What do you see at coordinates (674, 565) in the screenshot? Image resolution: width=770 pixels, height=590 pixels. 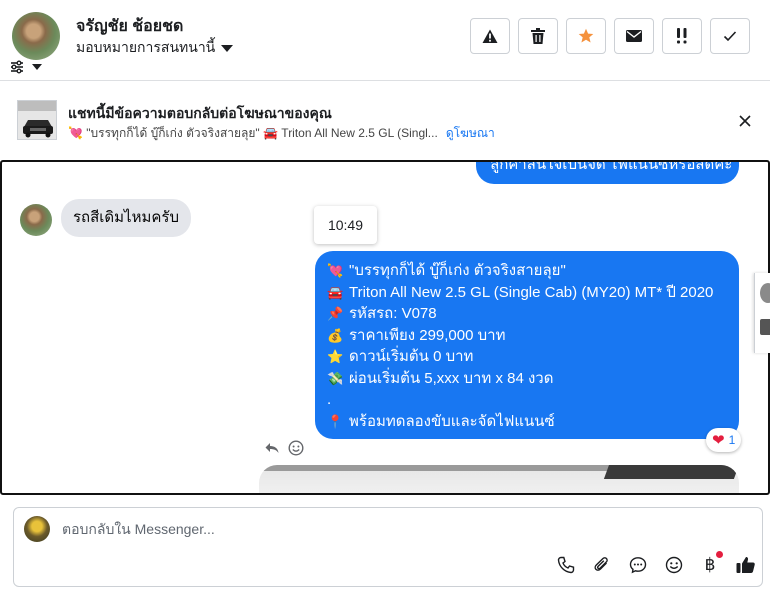 I see `emoji-icon` at bounding box center [674, 565].